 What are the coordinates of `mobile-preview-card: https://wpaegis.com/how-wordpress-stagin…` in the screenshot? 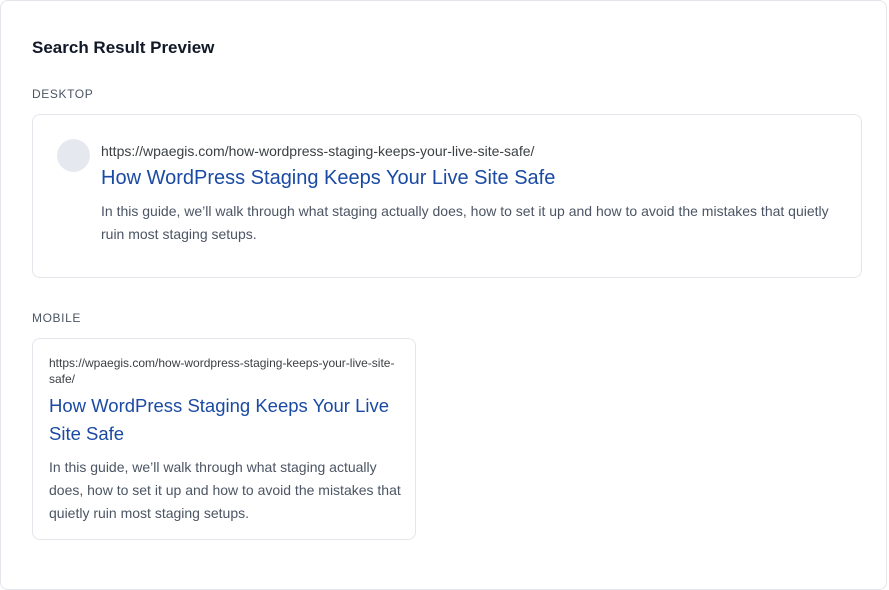 It's located at (224, 439).